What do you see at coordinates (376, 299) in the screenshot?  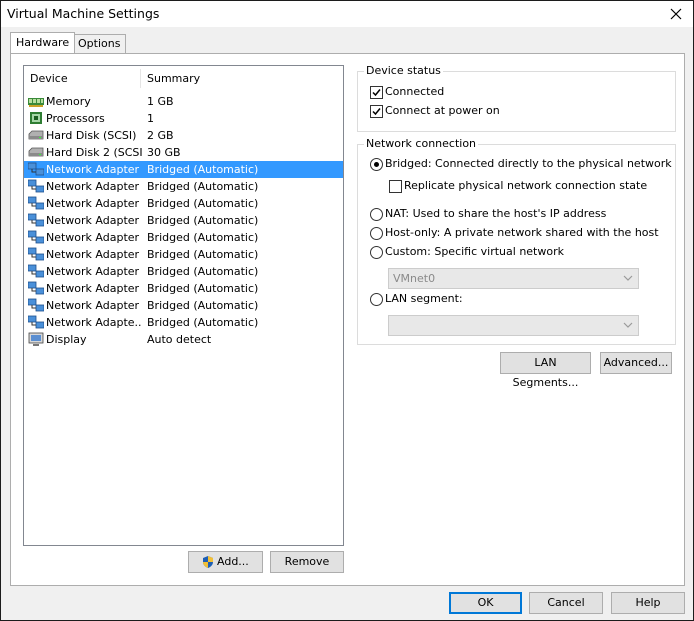 I see `lan-segment-radio` at bounding box center [376, 299].